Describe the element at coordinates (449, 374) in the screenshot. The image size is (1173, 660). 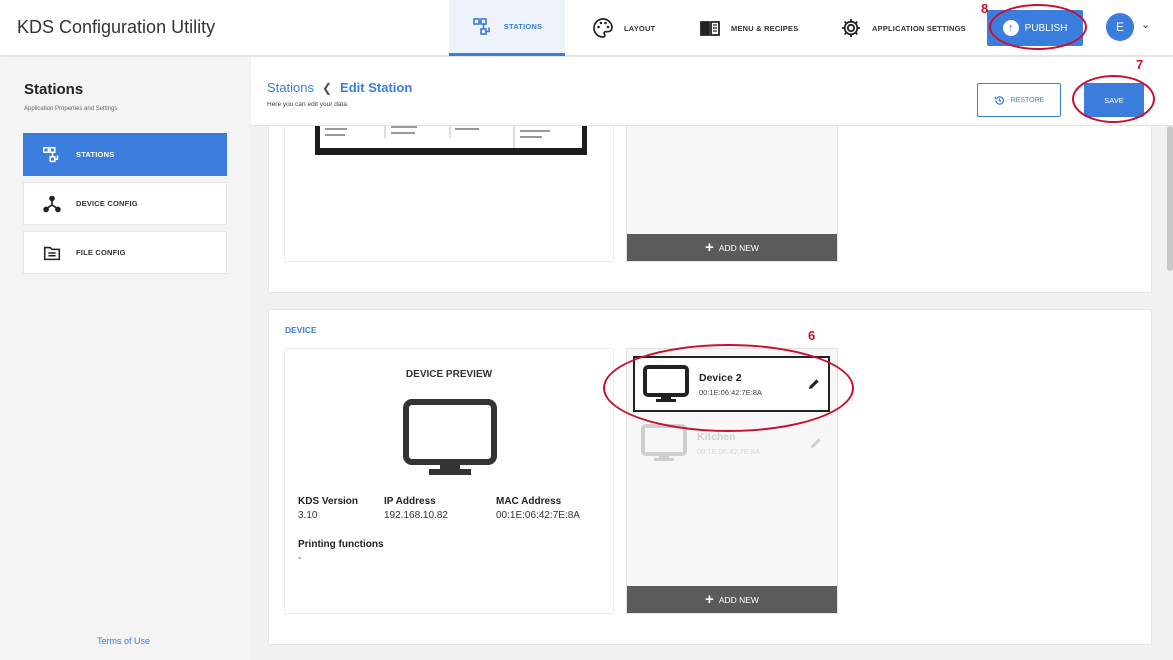
I see `device-preview-title: DEVICE PREVIEW` at that location.